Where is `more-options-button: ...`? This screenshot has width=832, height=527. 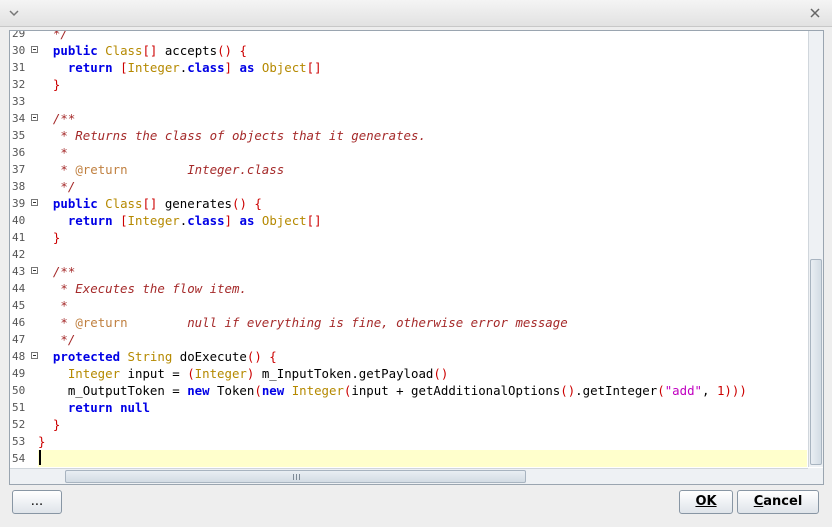 more-options-button: ... is located at coordinates (37, 502).